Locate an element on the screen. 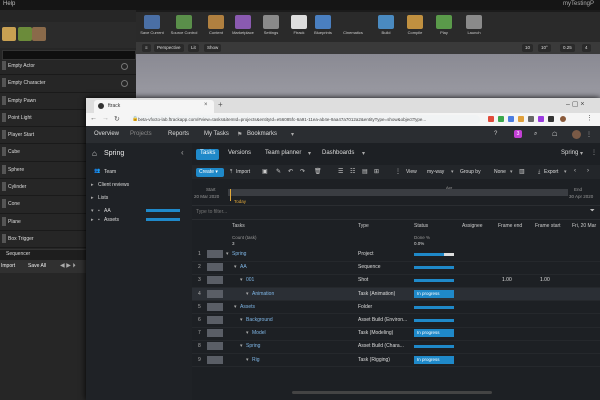 Image resolution: width=600 pixels, height=400 pixels. col-assignee: Assignee is located at coordinates (472, 226).